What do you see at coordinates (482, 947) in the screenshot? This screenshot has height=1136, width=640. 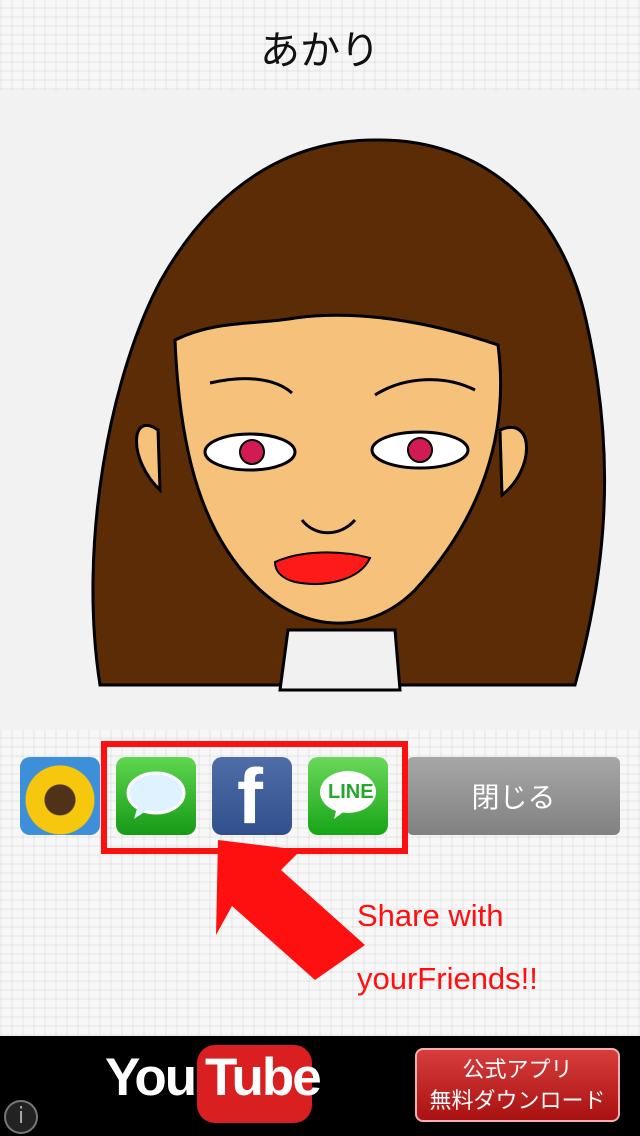 I see `share-caption: Share with yourFriends!!` at bounding box center [482, 947].